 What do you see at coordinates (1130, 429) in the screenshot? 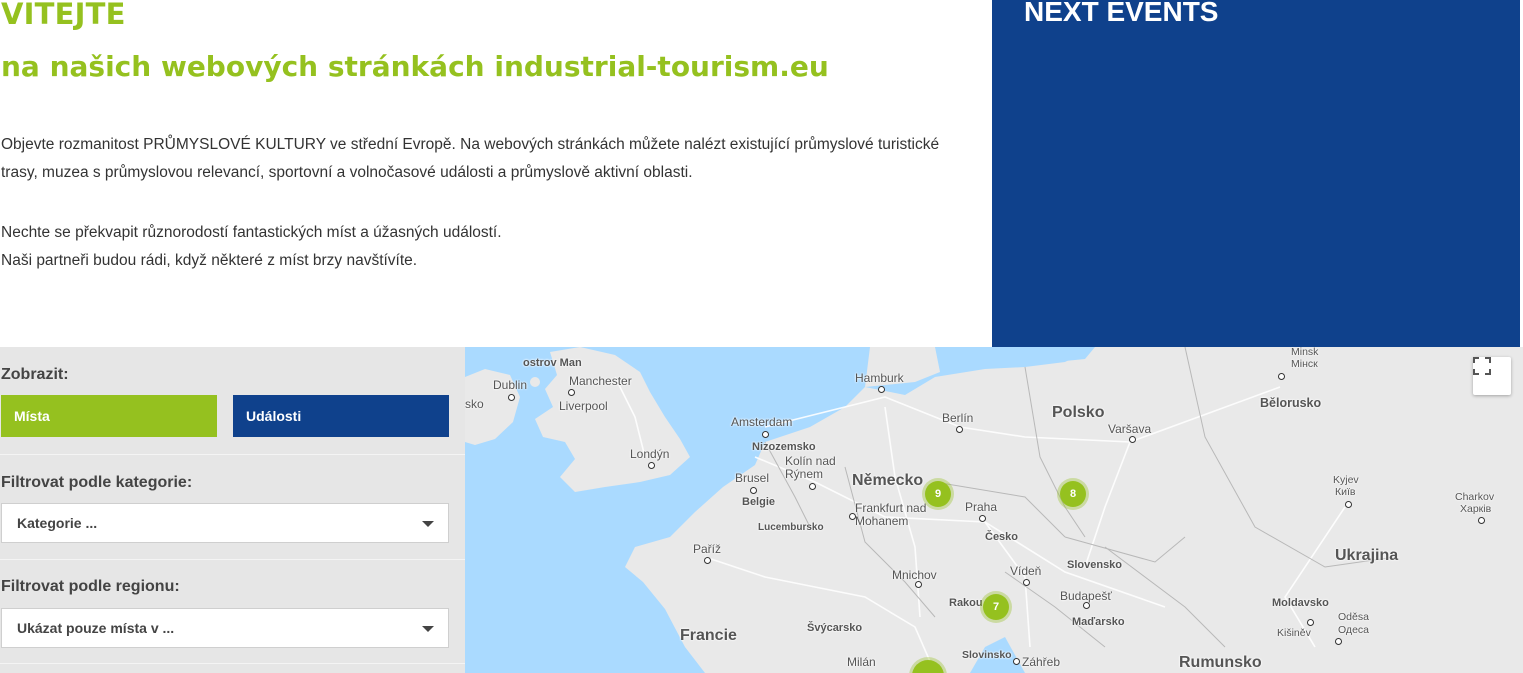
I see `map-label-varsava: Varšava` at bounding box center [1130, 429].